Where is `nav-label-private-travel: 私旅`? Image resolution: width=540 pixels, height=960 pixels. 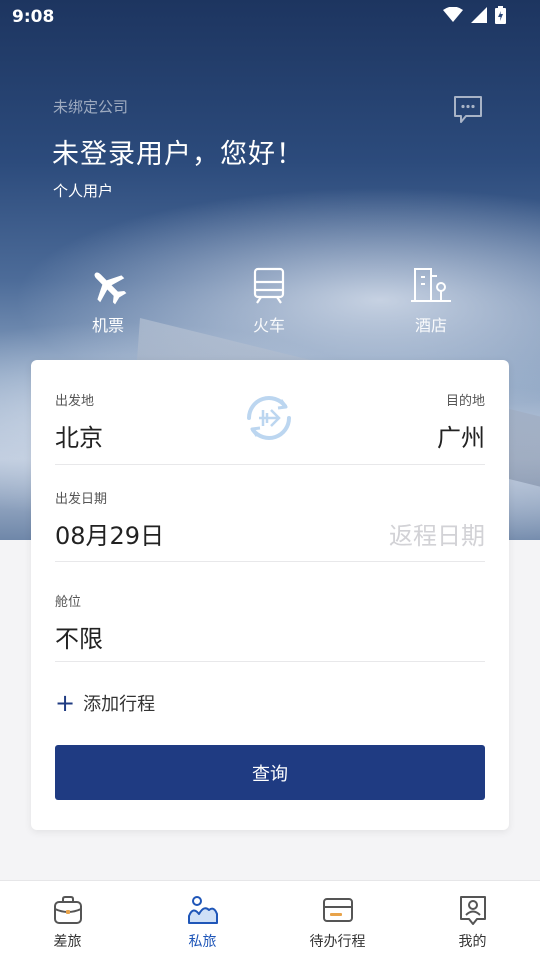 nav-label-private-travel: 私旅 is located at coordinates (202, 942).